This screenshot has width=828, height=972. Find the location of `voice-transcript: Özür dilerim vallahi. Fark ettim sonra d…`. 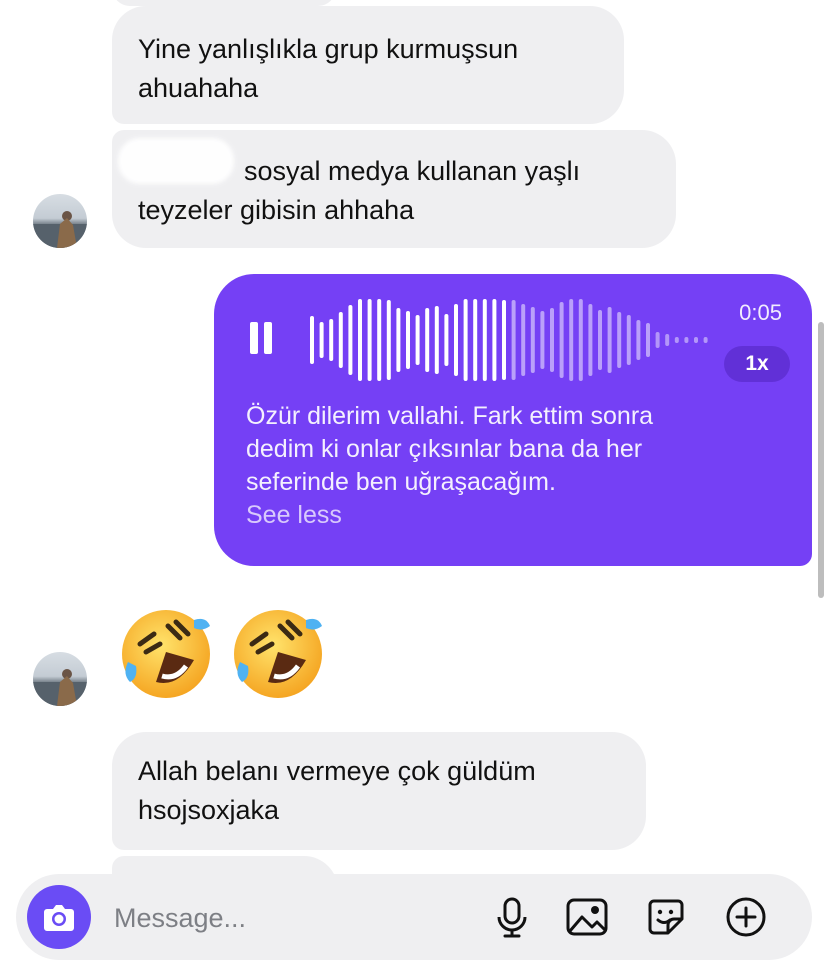

voice-transcript: Özür dilerim vallahi. Fark ettim sonra d… is located at coordinates (506, 466).